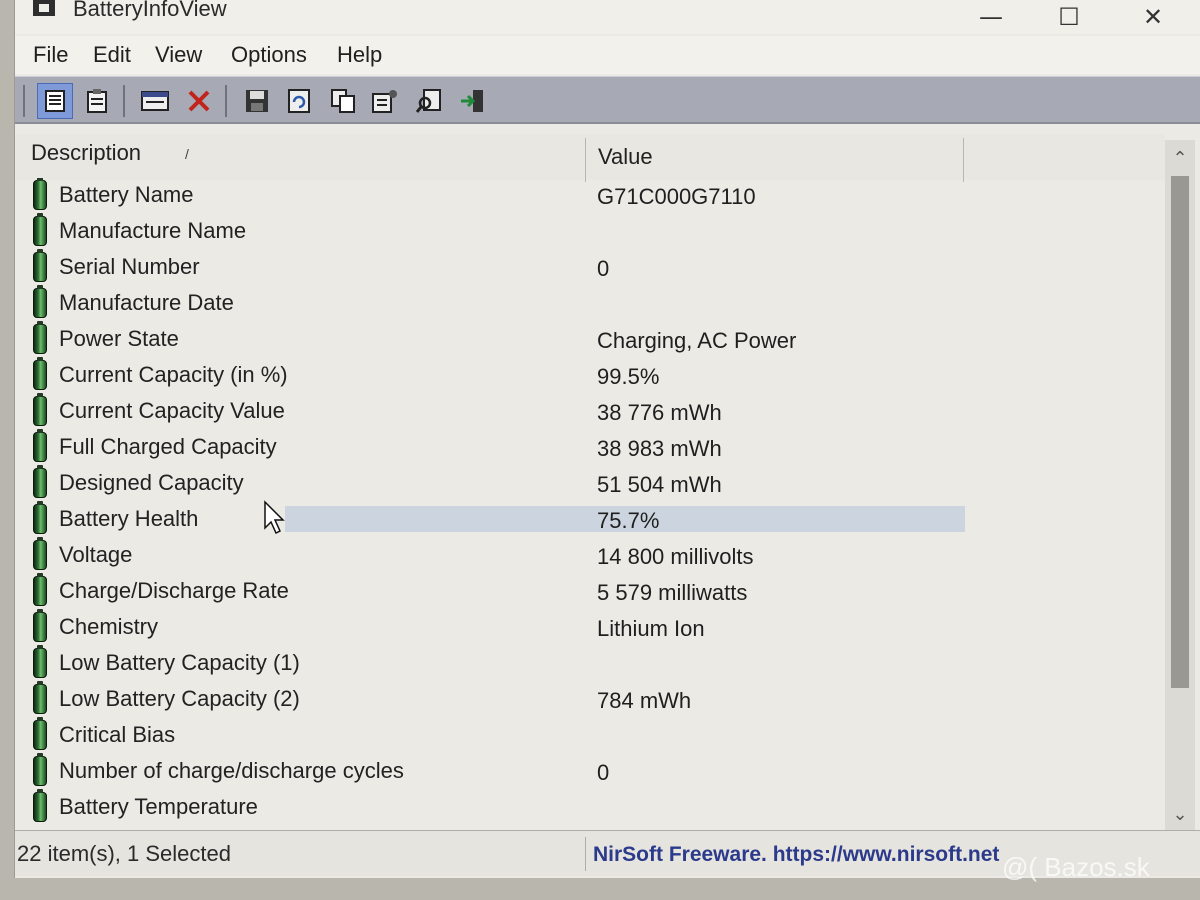  I want to click on properties-button, so click(155, 101).